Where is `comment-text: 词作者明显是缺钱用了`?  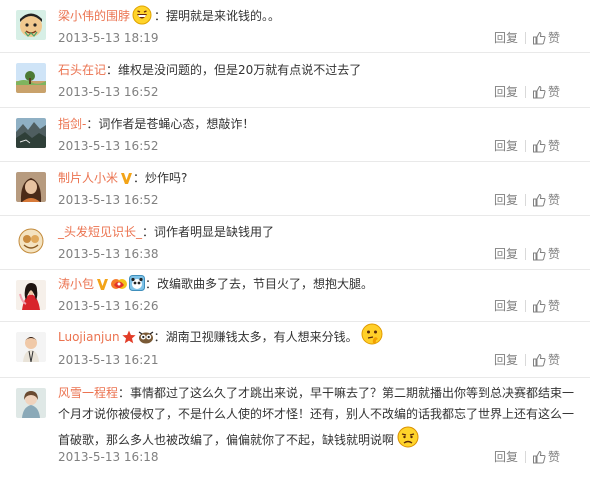 comment-text: 词作者明显是缺钱用了 is located at coordinates (214, 232).